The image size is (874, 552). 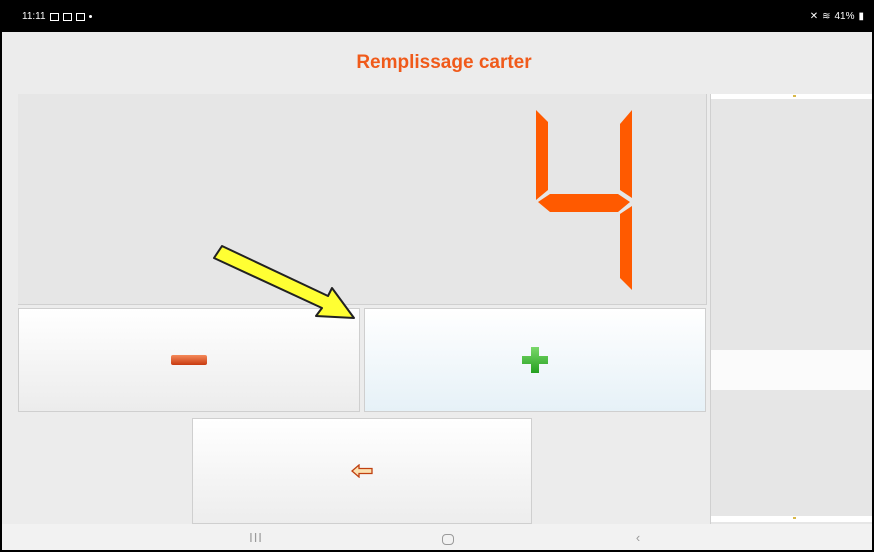 What do you see at coordinates (67, 16) in the screenshot?
I see `image-notification-icon` at bounding box center [67, 16].